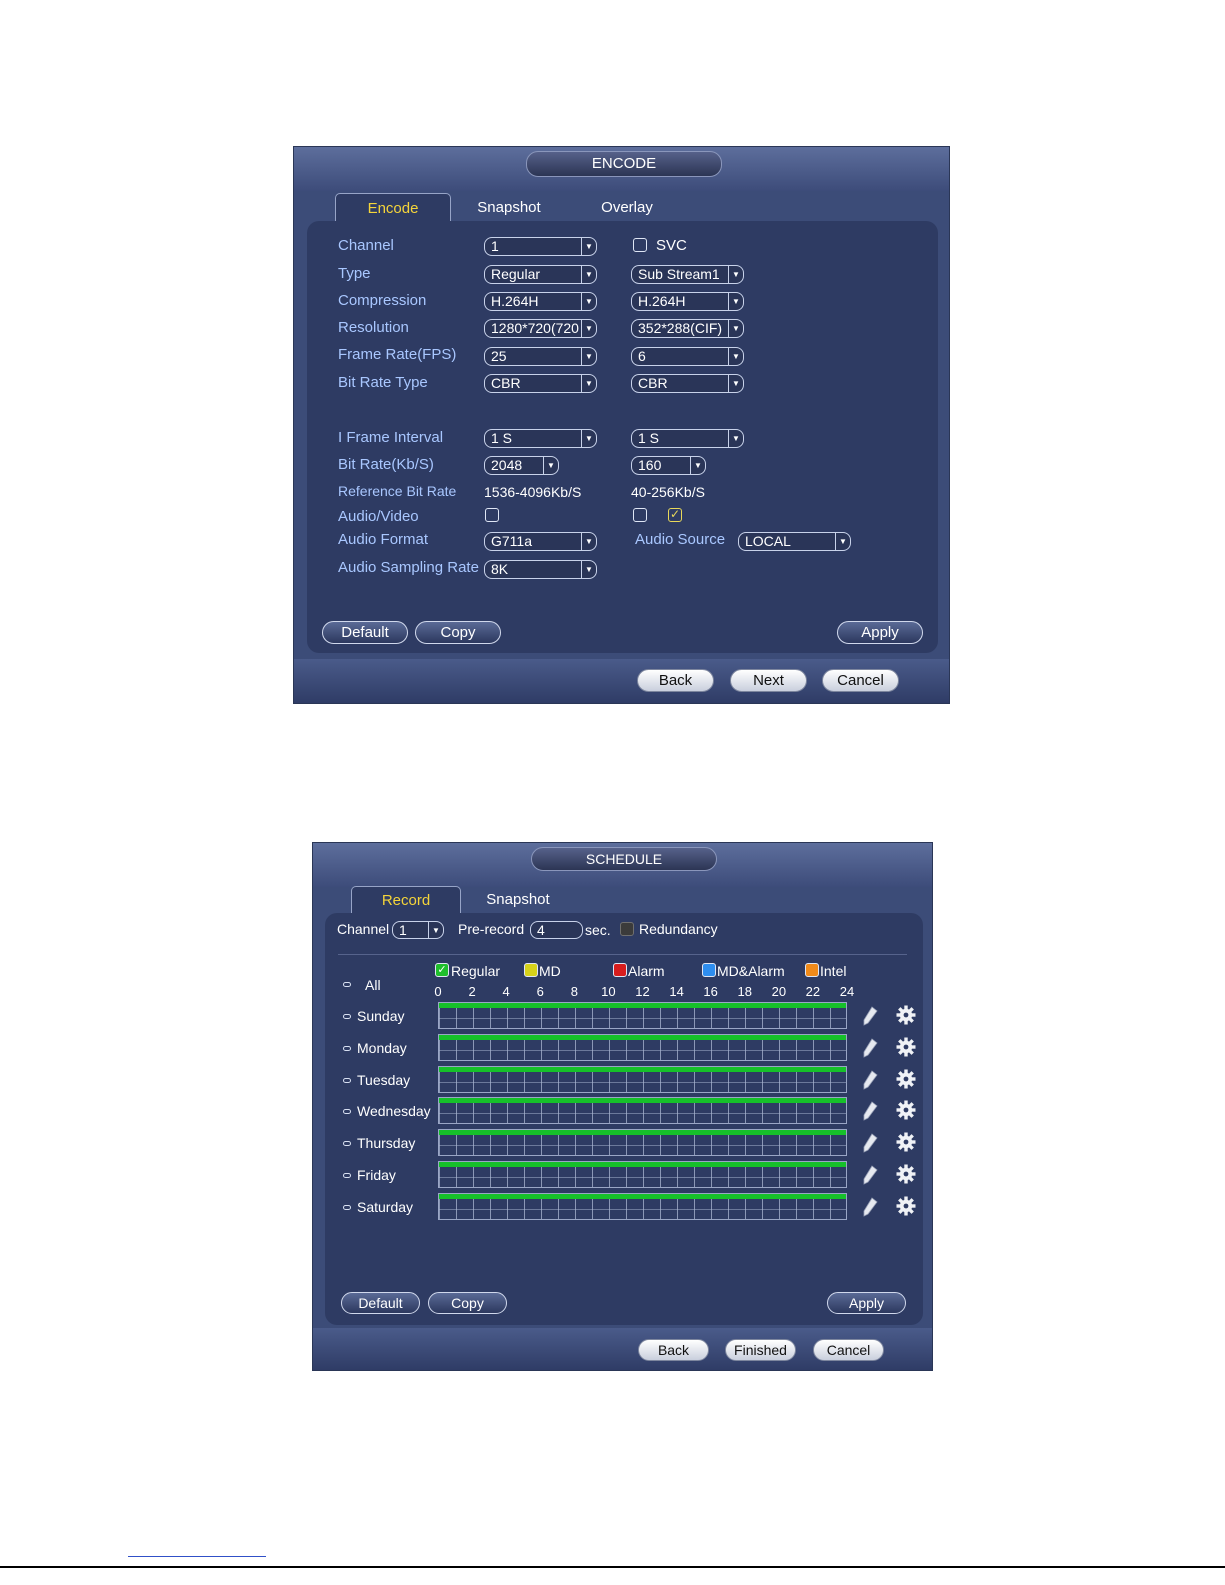 This screenshot has width=1225, height=1585. I want to click on label-audio-format: Audio Format, so click(383, 539).